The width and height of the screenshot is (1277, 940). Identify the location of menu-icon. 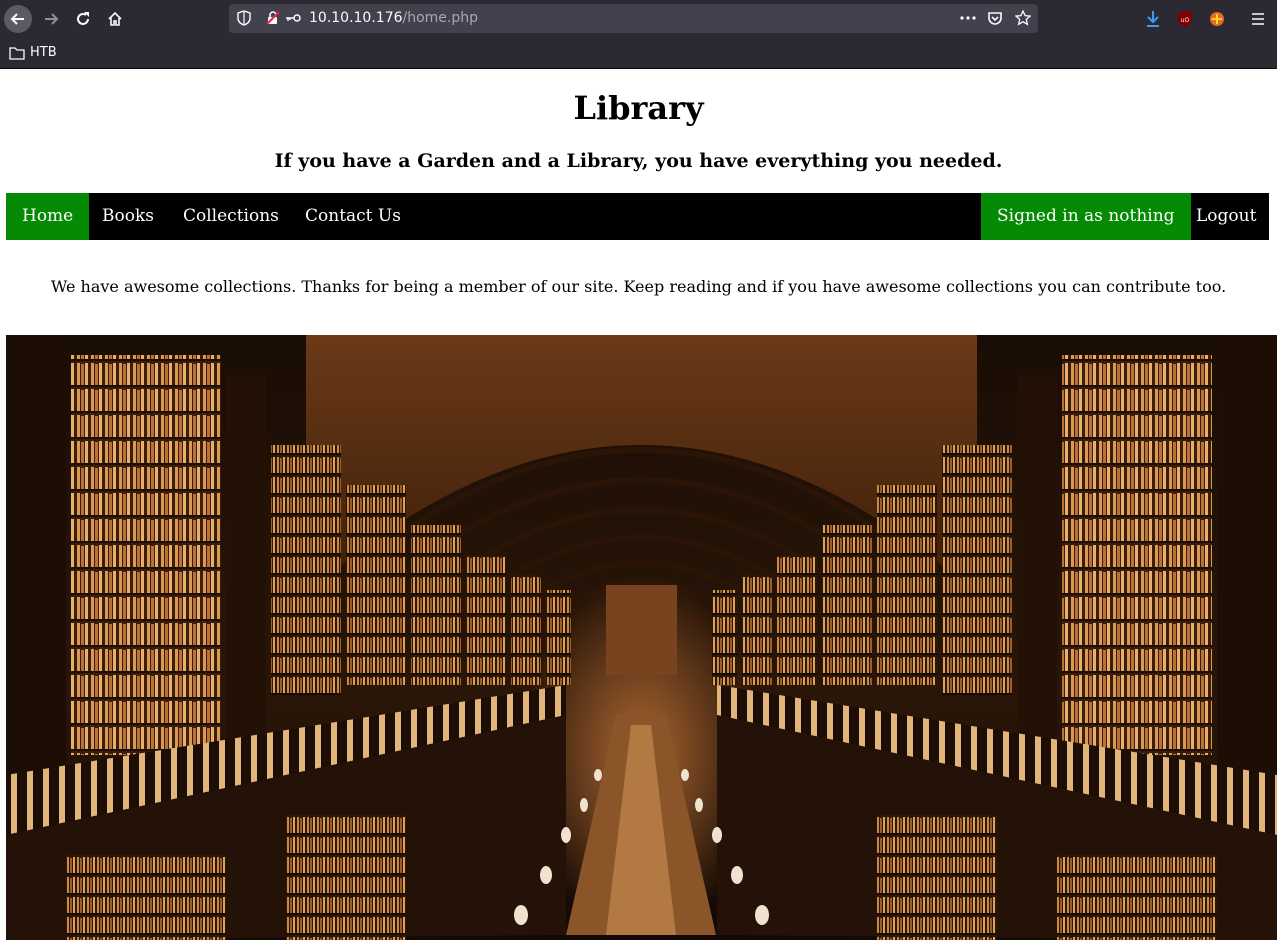
(1258, 19).